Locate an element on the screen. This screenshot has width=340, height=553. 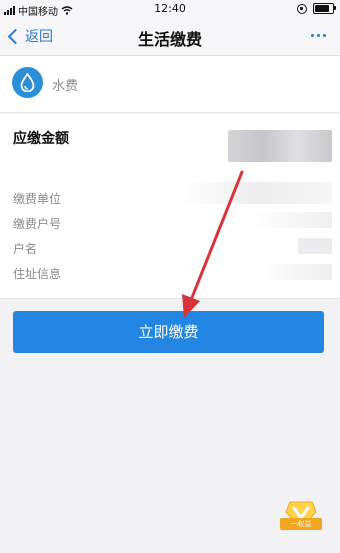
field-account-name: 户名 is located at coordinates (25, 249).